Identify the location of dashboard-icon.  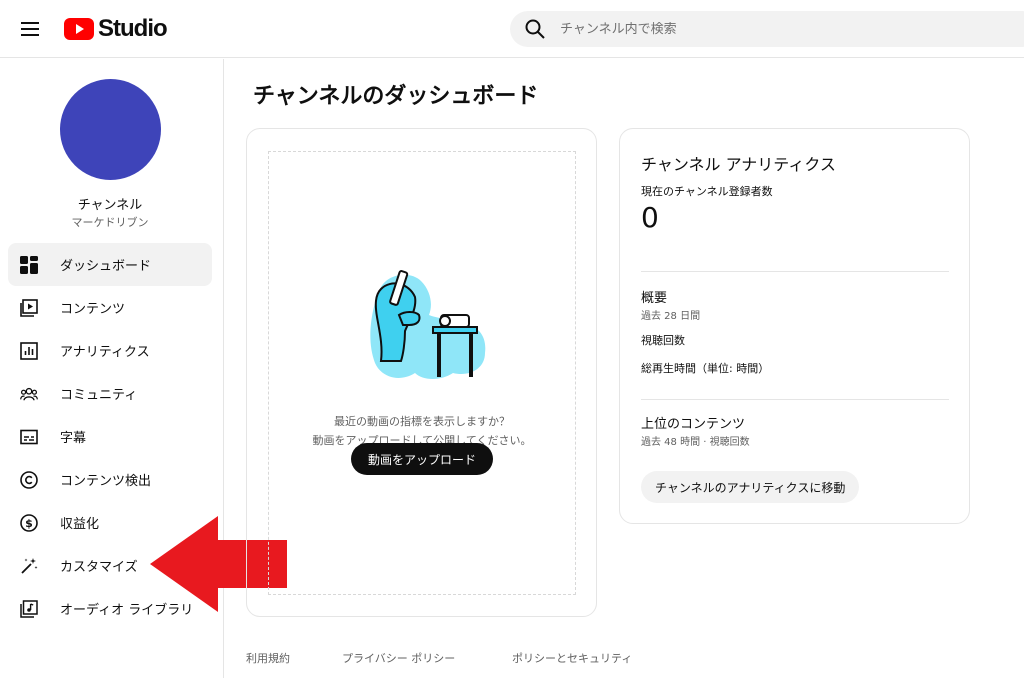
(29, 264).